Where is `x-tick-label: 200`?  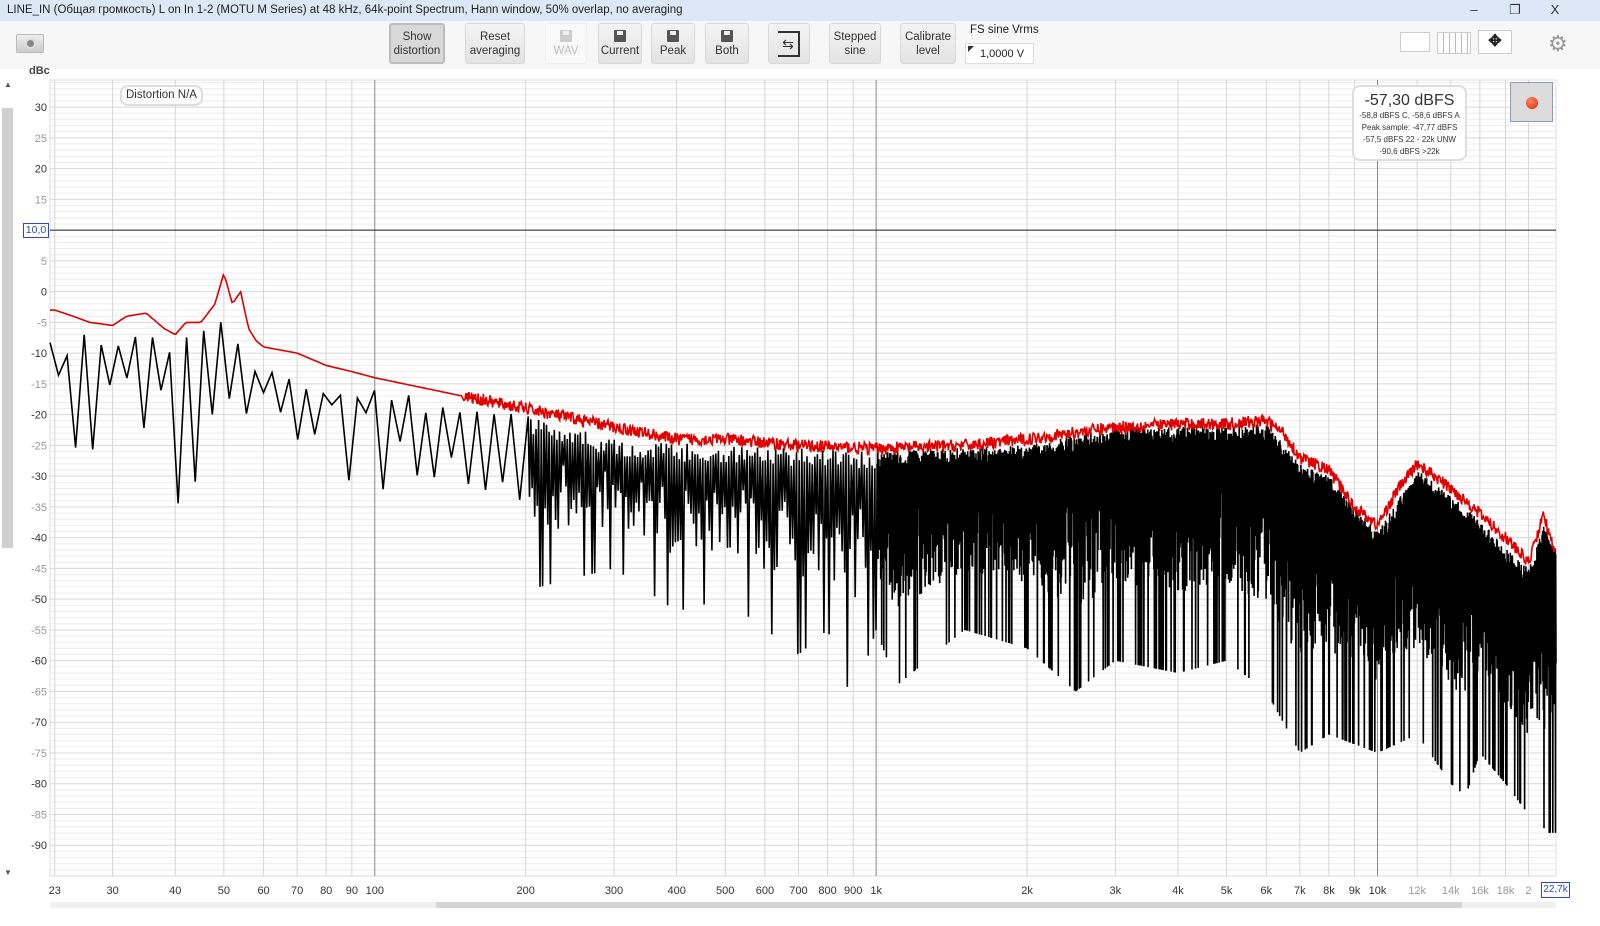 x-tick-label: 200 is located at coordinates (526, 891).